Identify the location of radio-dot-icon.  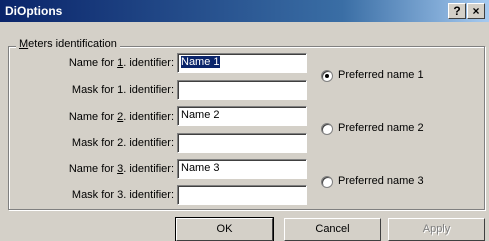
(327, 76).